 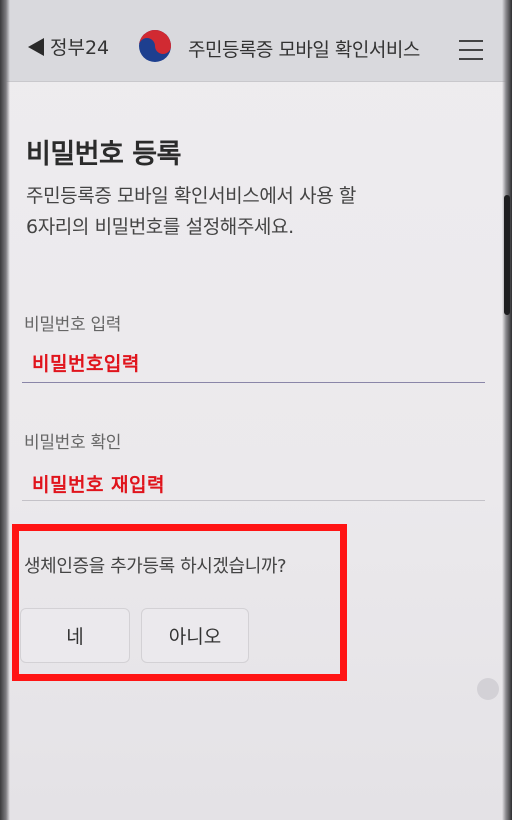 What do you see at coordinates (73, 443) in the screenshot?
I see `confirm-field-label: 비밀번호 확인` at bounding box center [73, 443].